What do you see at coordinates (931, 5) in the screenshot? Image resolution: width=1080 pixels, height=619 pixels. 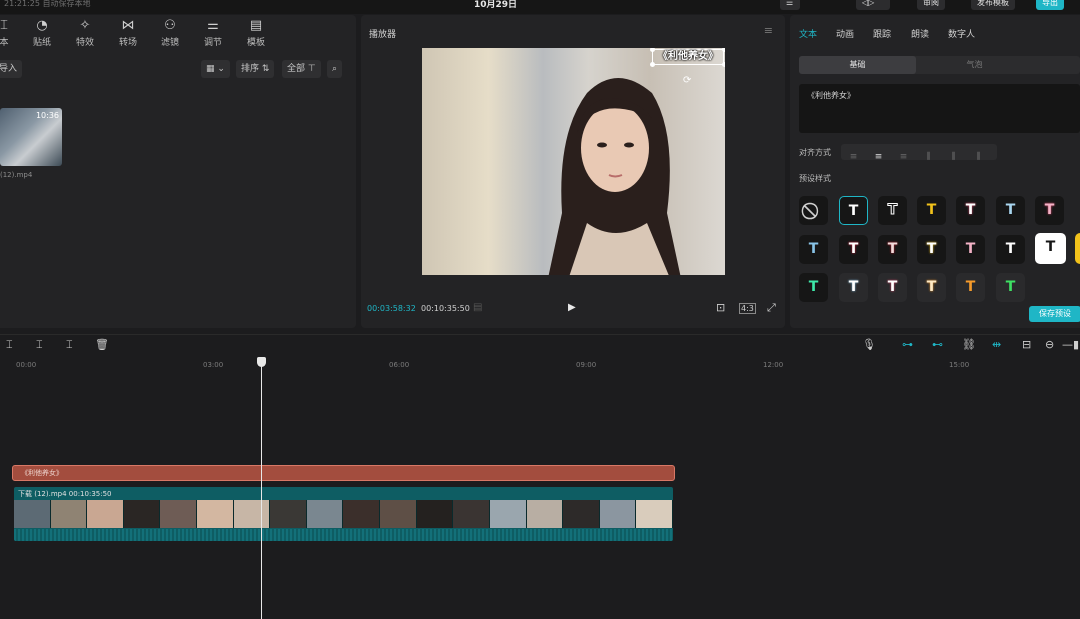 I see `review-button: 审阅` at bounding box center [931, 5].